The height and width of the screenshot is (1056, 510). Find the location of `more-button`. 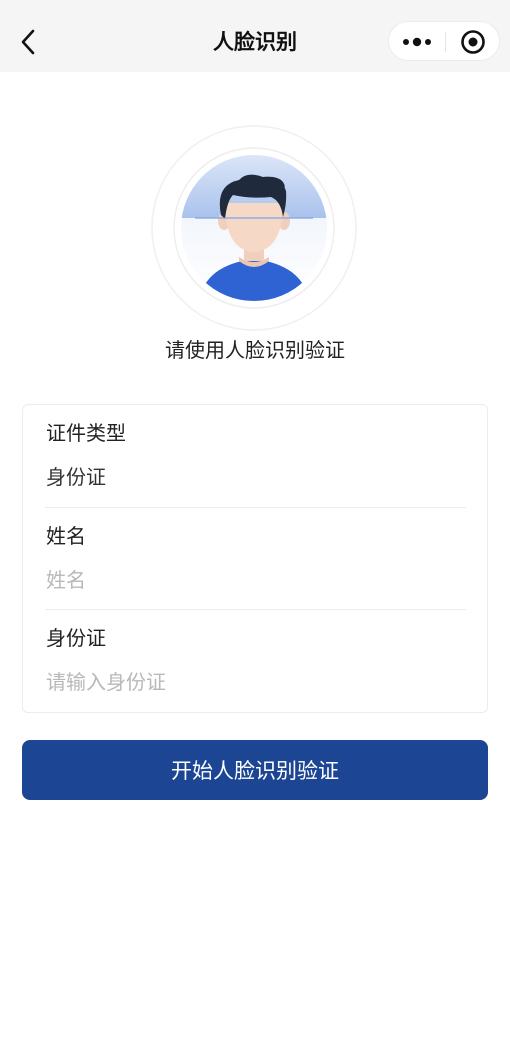

more-button is located at coordinates (417, 42).